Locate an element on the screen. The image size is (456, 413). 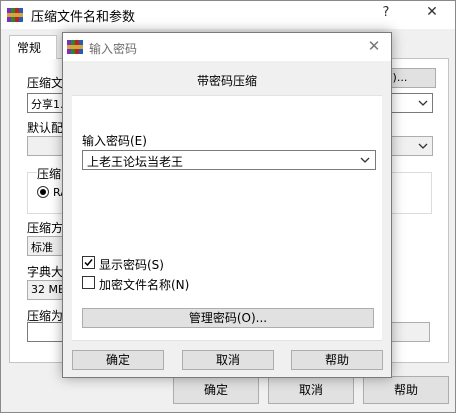
tab-general: 常规 is located at coordinates (33, 47).